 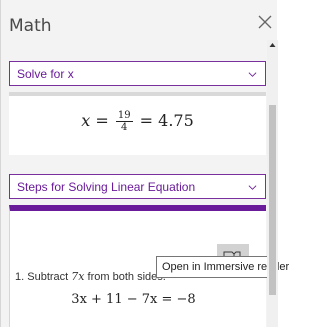 I want to click on result-variable: x, so click(x=86, y=120).